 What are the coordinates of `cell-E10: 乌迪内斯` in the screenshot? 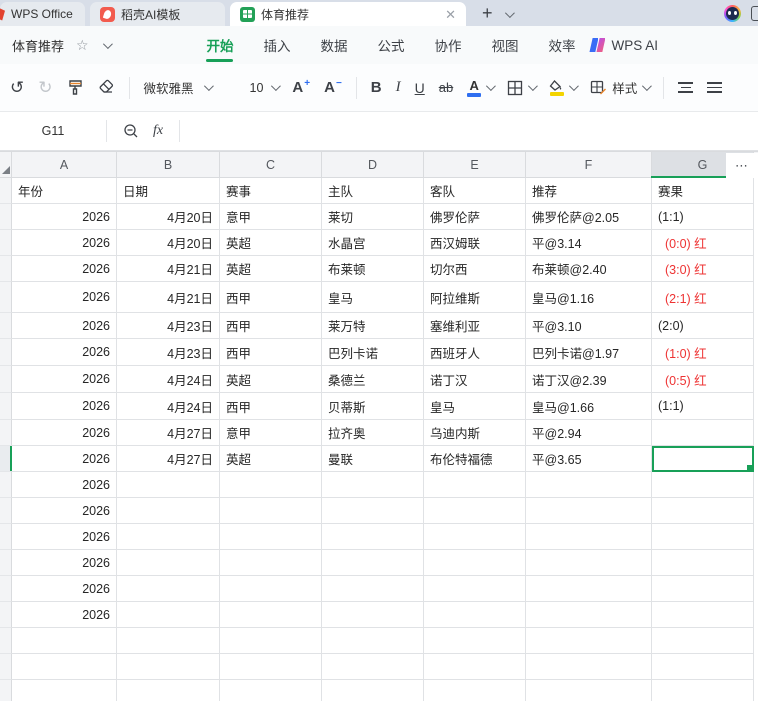 It's located at (475, 433).